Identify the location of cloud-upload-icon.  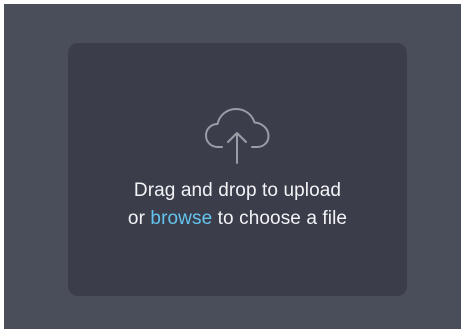
(237, 136).